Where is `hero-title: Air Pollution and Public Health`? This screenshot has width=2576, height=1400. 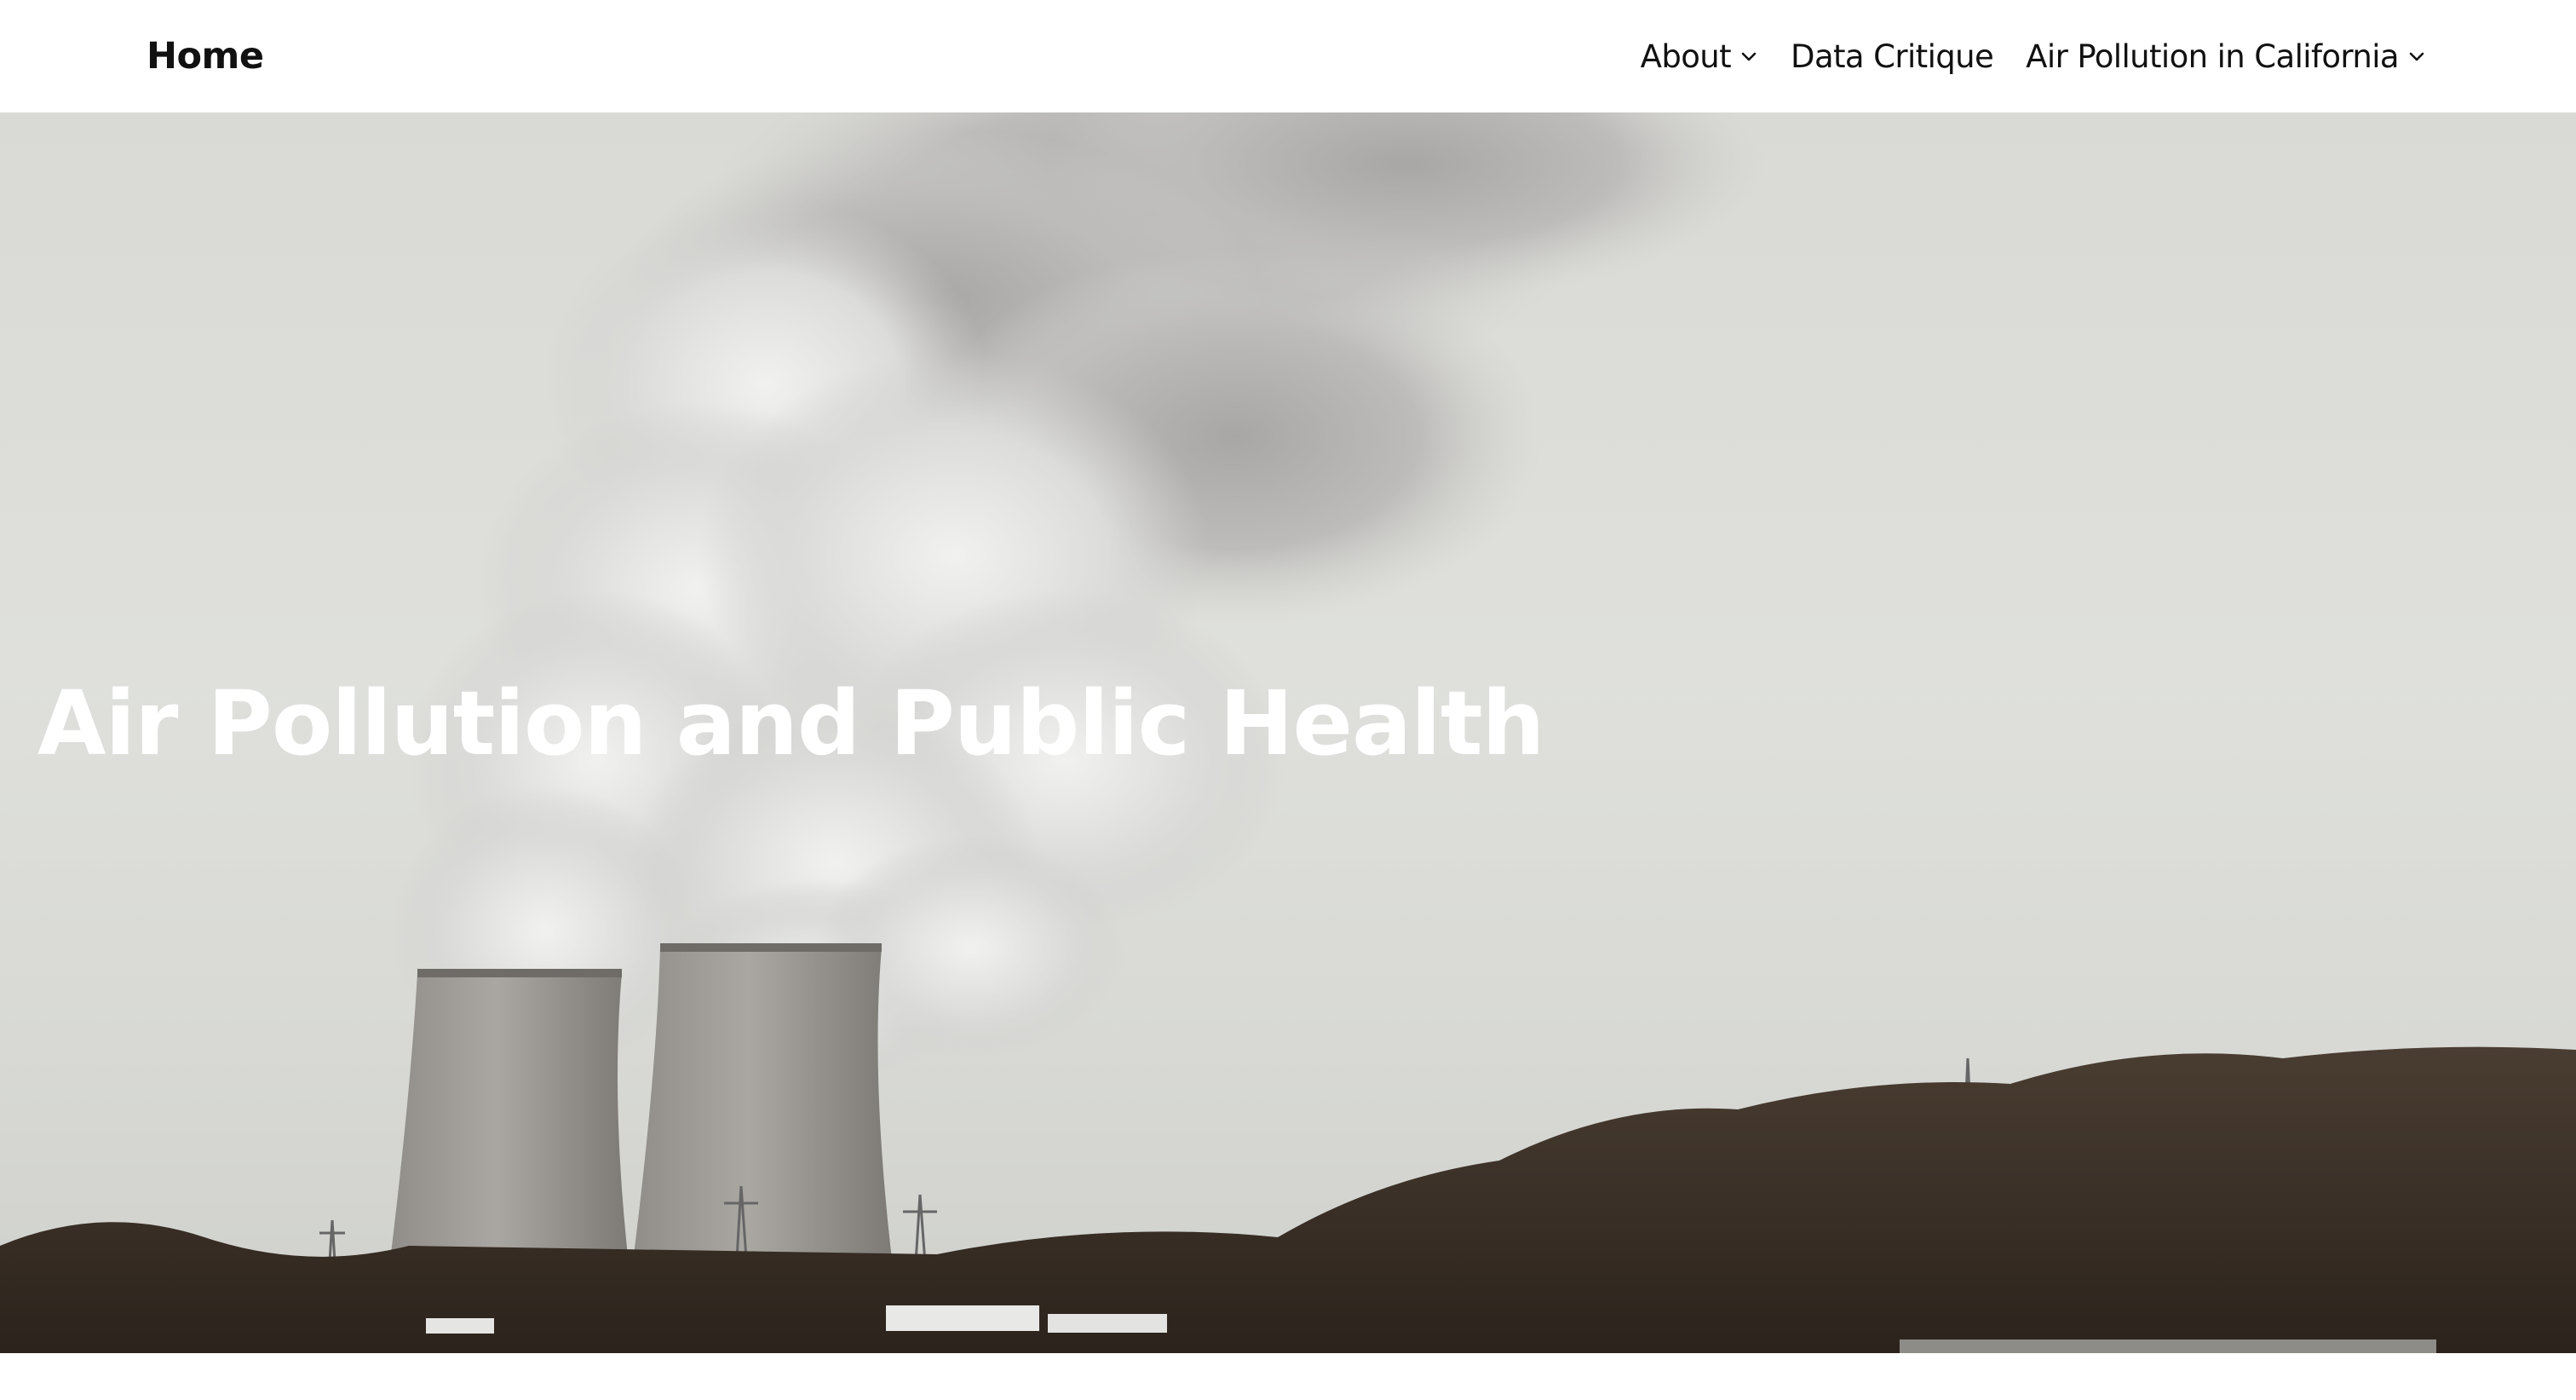
hero-title: Air Pollution and Public Health is located at coordinates (791, 723).